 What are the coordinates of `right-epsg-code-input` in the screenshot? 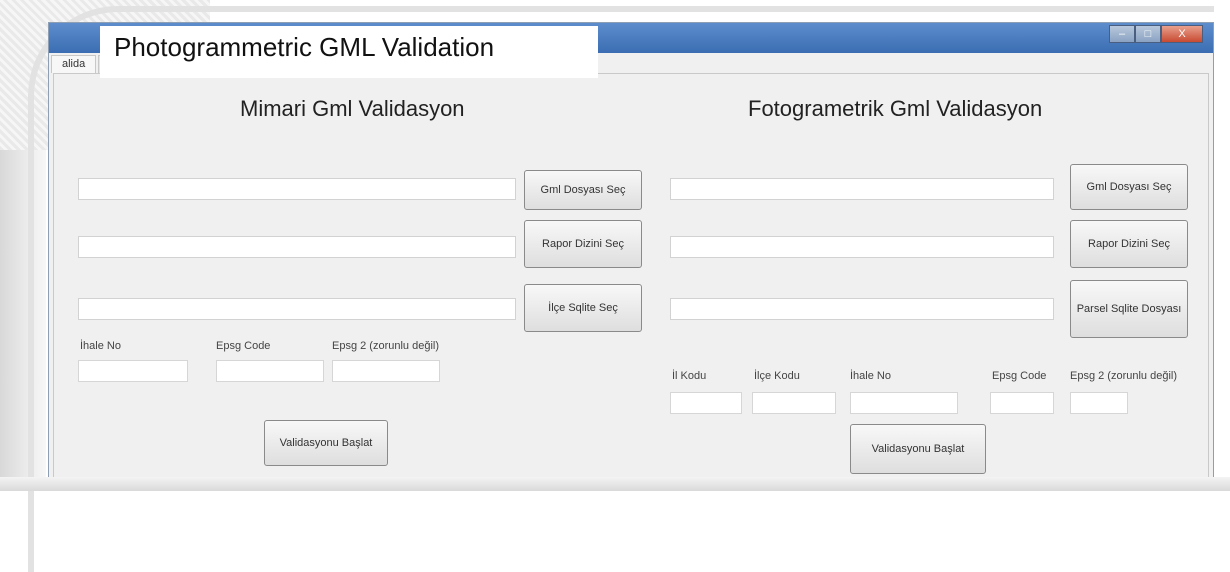 It's located at (1022, 403).